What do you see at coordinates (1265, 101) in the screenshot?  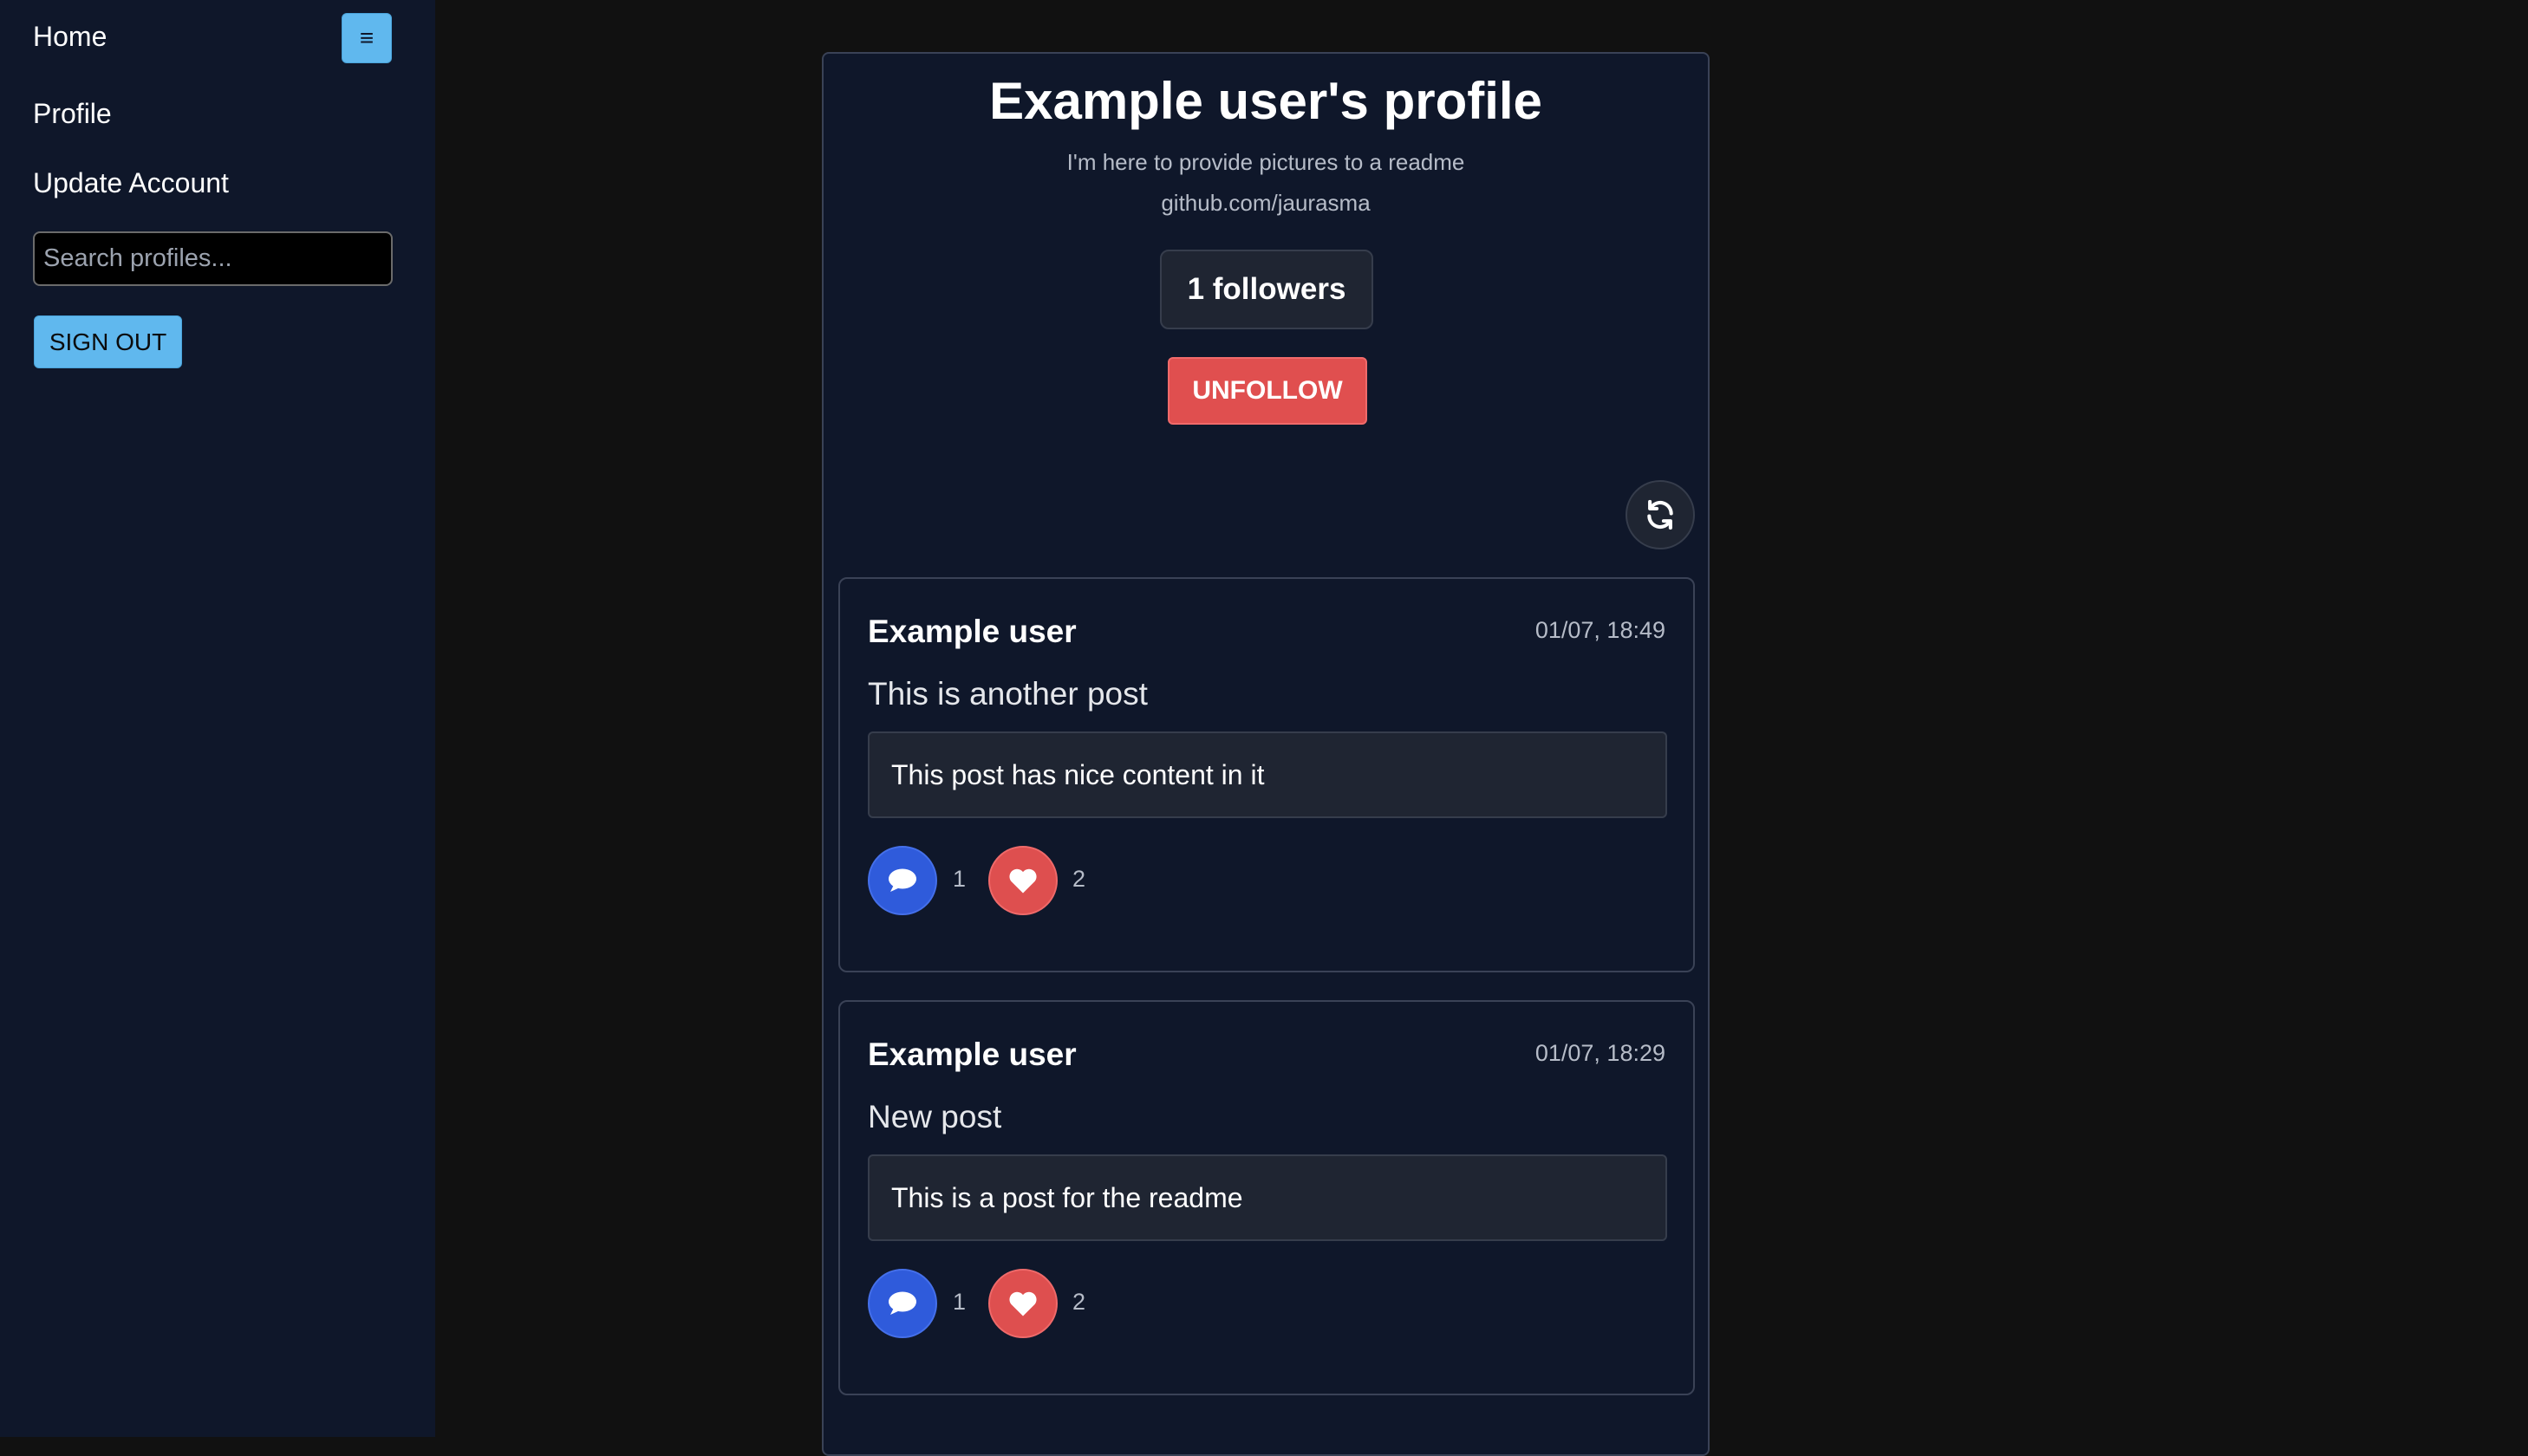 I see `profile-title: Example user's profile` at bounding box center [1265, 101].